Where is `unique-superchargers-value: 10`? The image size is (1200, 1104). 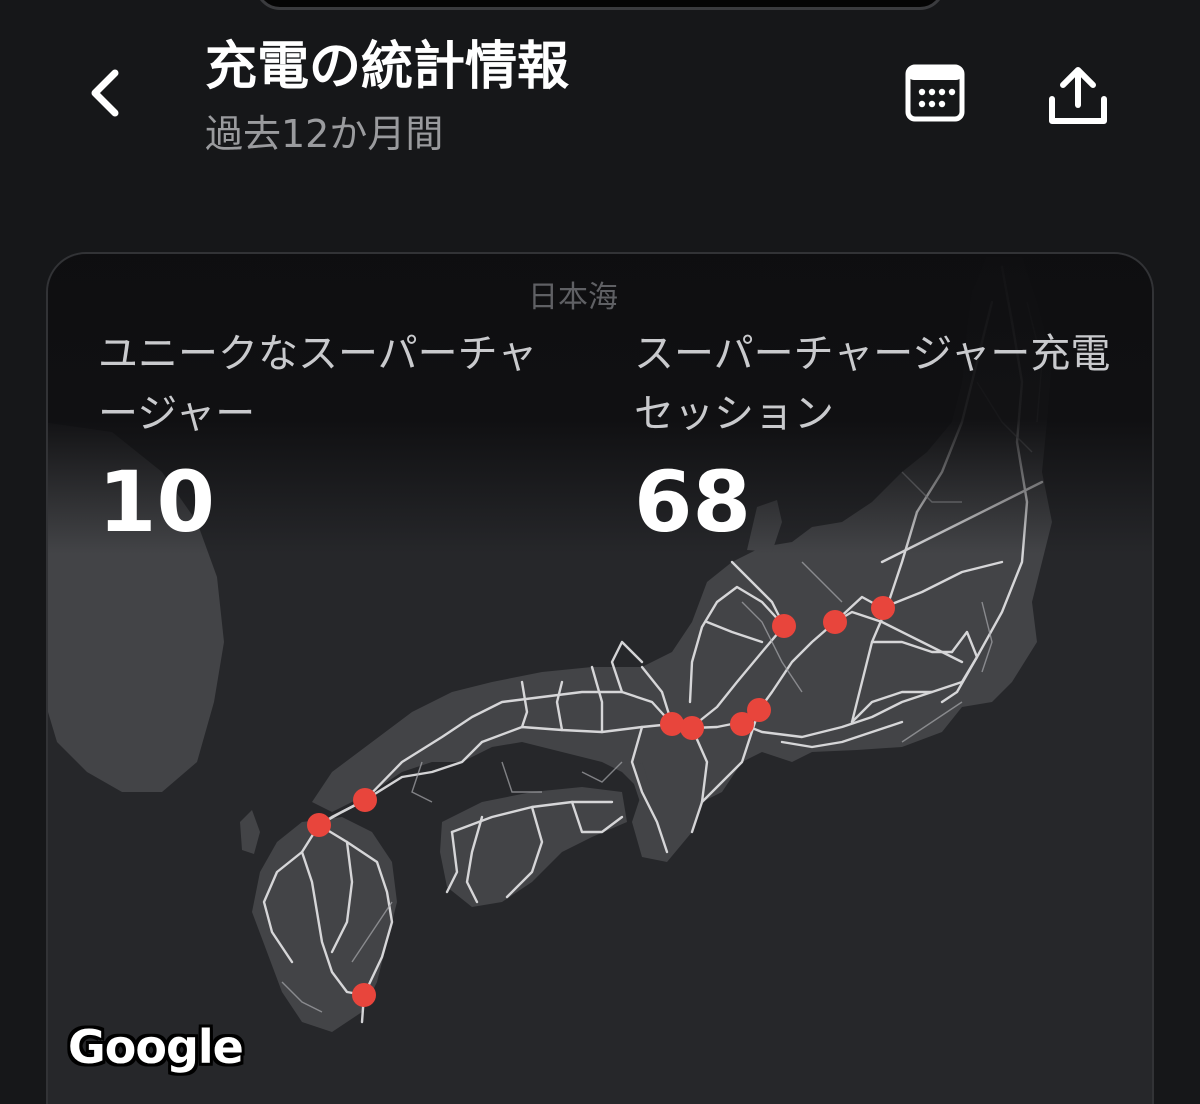 unique-superchargers-value: 10 is located at coordinates (156, 502).